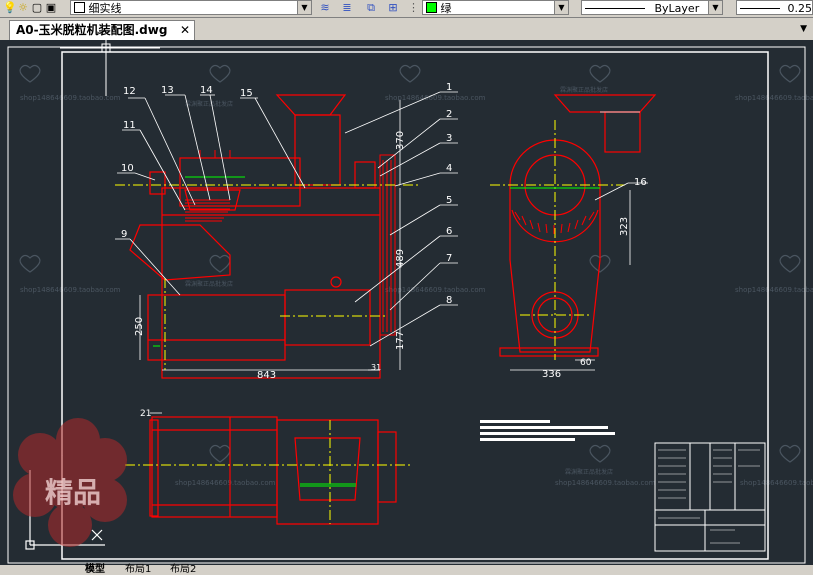 The width and height of the screenshot is (813, 575). What do you see at coordinates (199, 261) in the screenshot?
I see `front-view-green` at bounding box center [199, 261].